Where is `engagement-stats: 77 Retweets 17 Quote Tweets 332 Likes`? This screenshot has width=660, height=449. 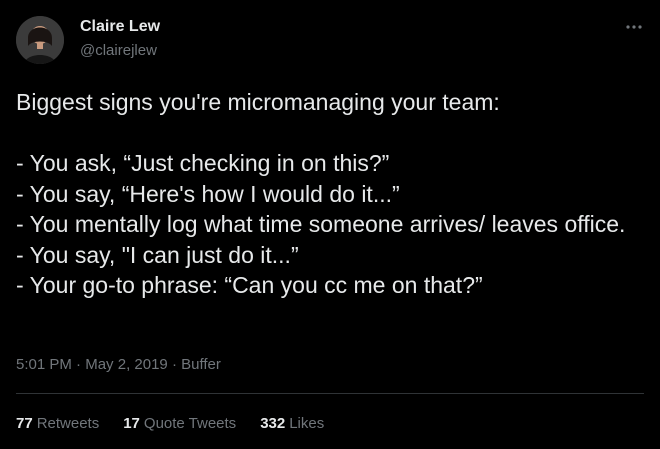
engagement-stats: 77 Retweets 17 Quote Tweets 332 Likes is located at coordinates (170, 423).